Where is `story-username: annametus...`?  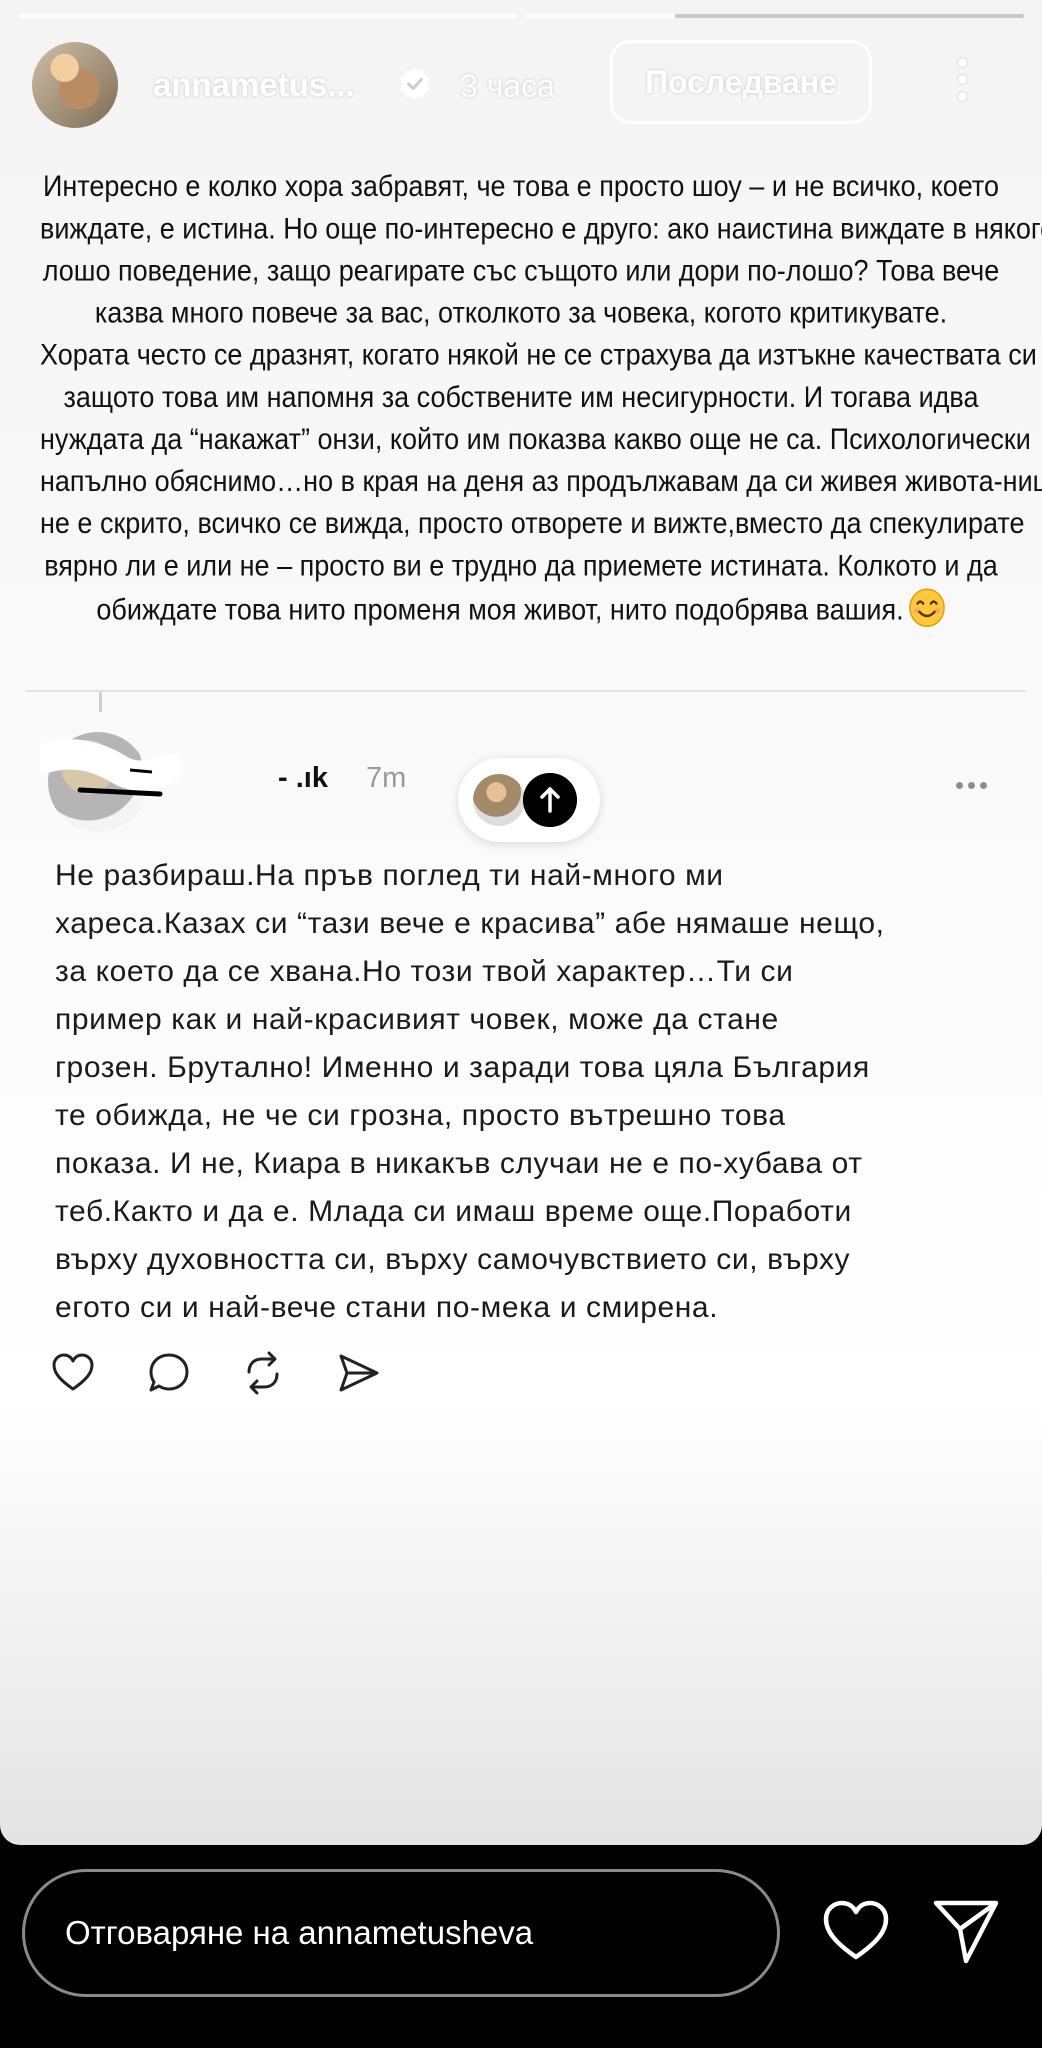 story-username: annametus... is located at coordinates (254, 85).